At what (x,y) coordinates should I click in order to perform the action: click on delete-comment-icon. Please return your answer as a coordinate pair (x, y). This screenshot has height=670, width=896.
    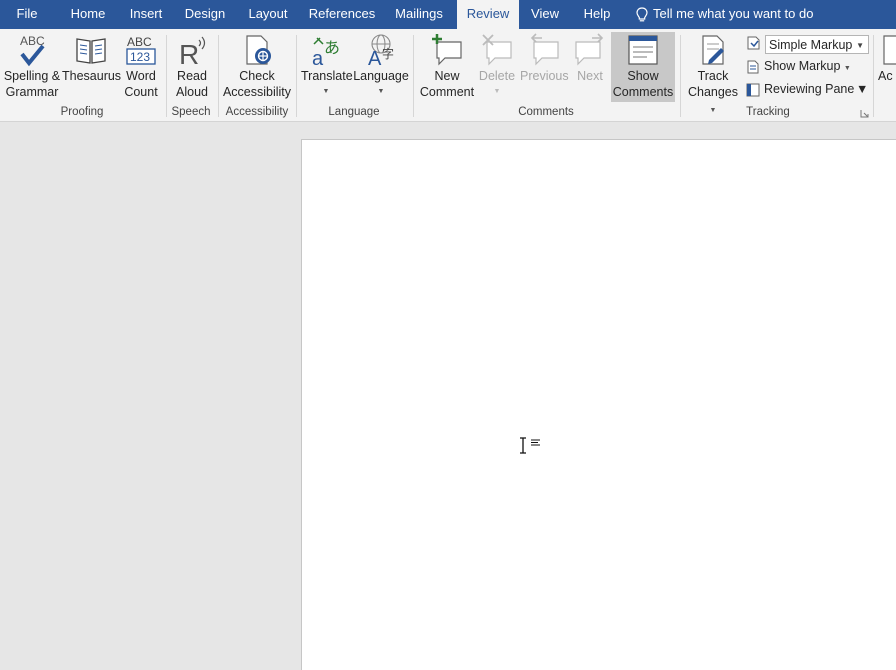
    Looking at the image, I should click on (497, 50).